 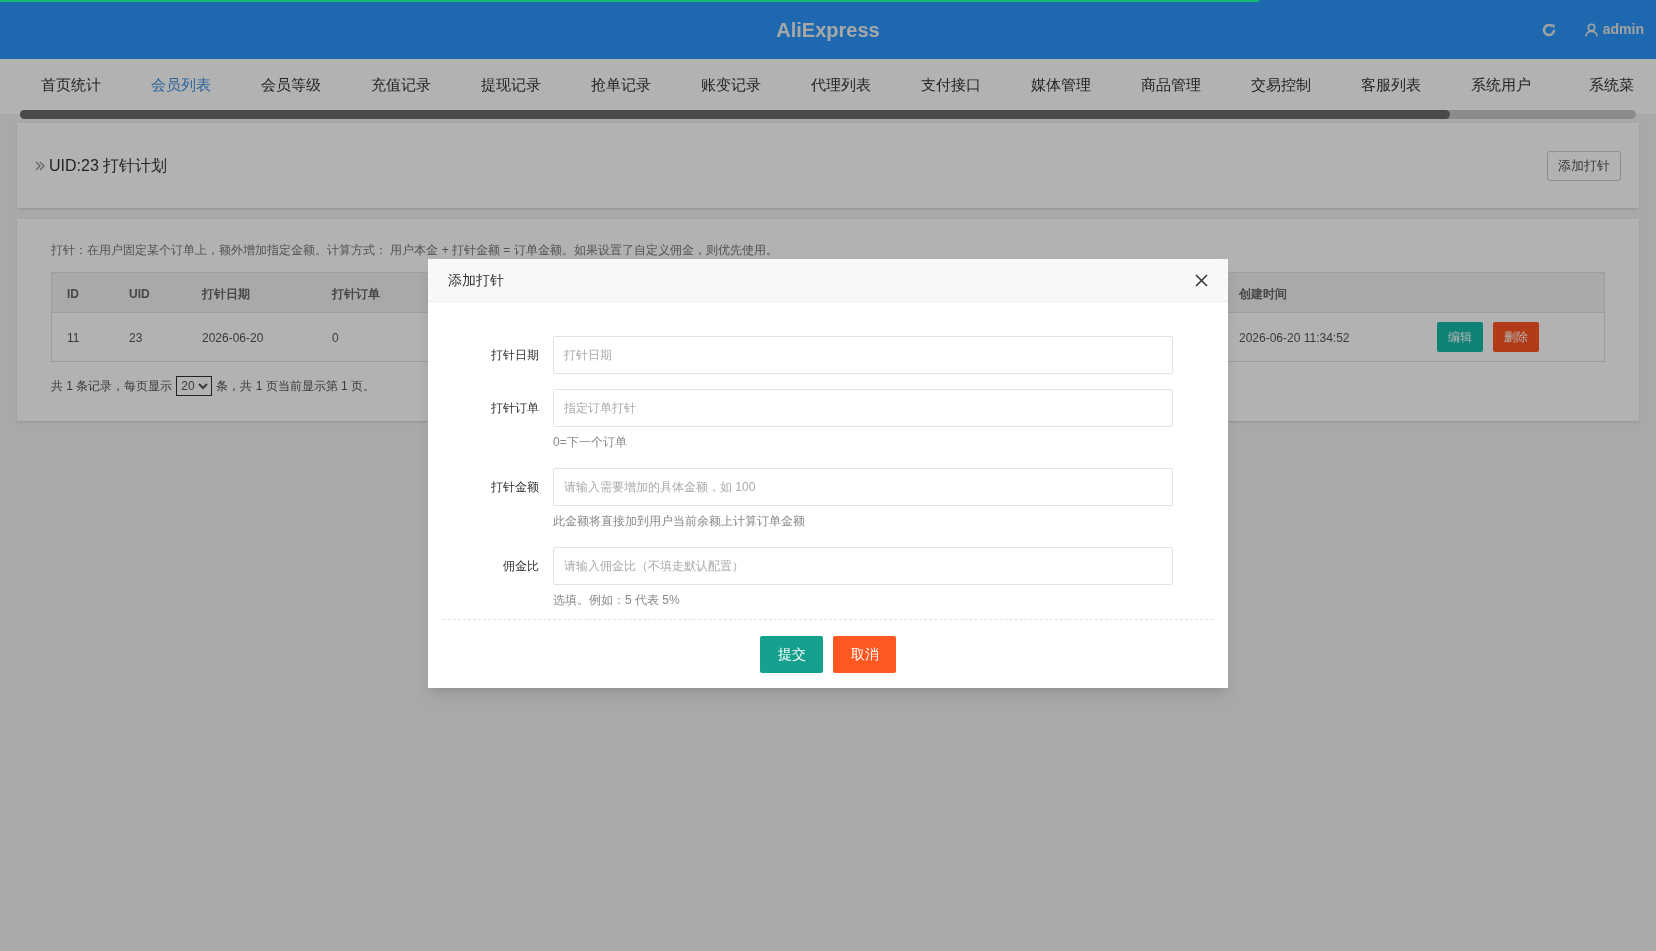 What do you see at coordinates (1606, 86) in the screenshot?
I see `nav-tab: 系统菜` at bounding box center [1606, 86].